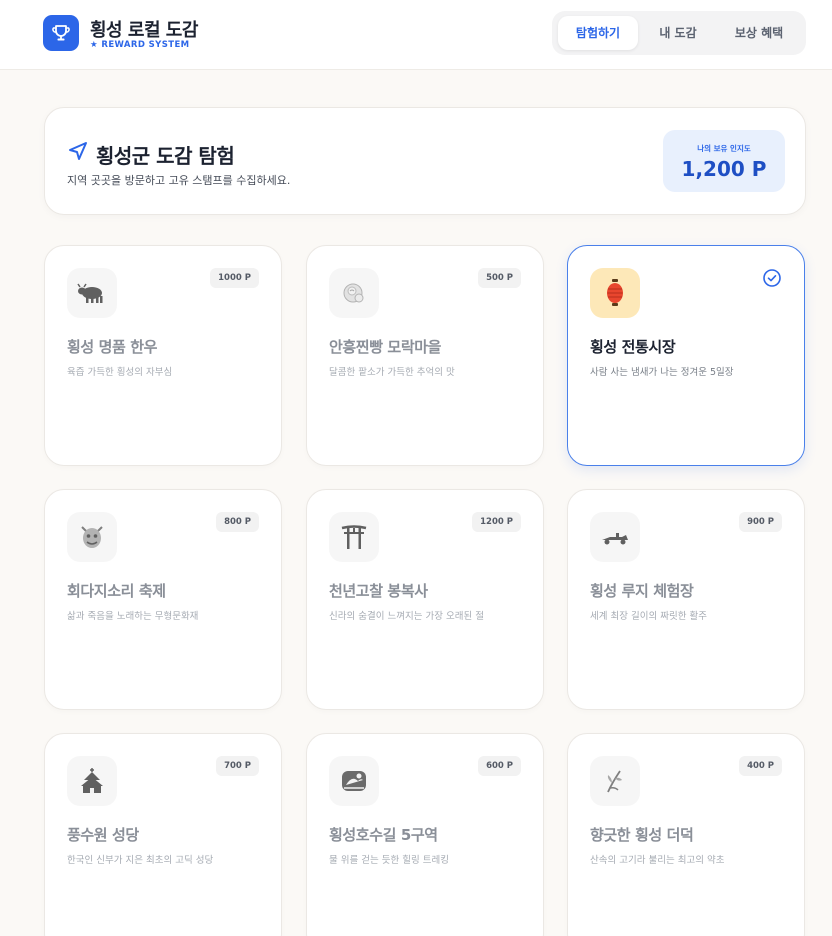 The height and width of the screenshot is (936, 832). Describe the element at coordinates (378, 591) in the screenshot. I see `card-title: 천년고찰 봉복사` at that location.